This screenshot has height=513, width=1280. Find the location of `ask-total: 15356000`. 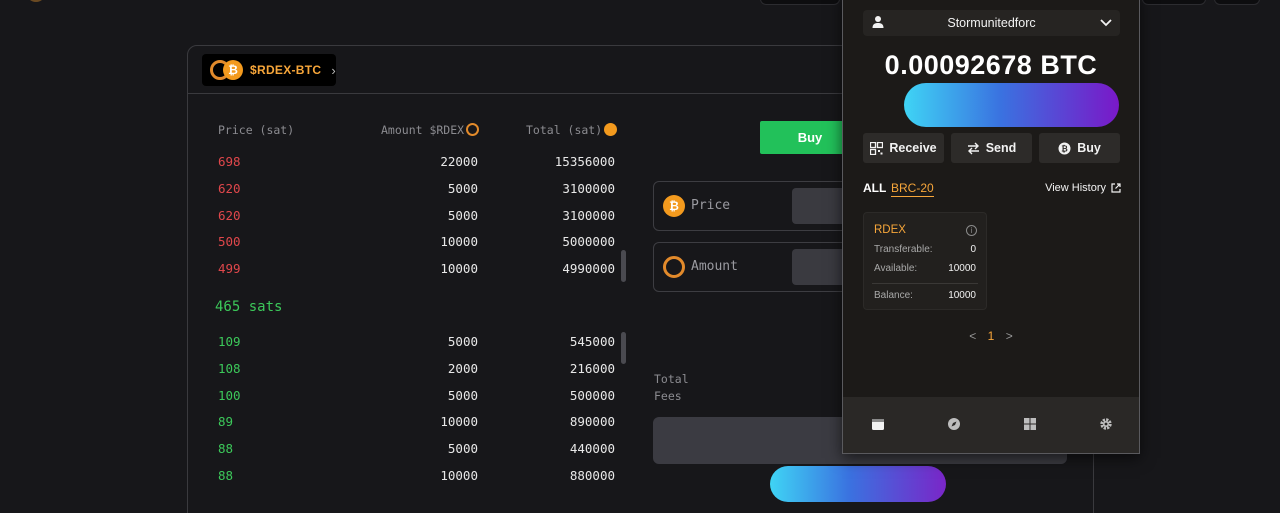

ask-total: 15356000 is located at coordinates (584, 161).